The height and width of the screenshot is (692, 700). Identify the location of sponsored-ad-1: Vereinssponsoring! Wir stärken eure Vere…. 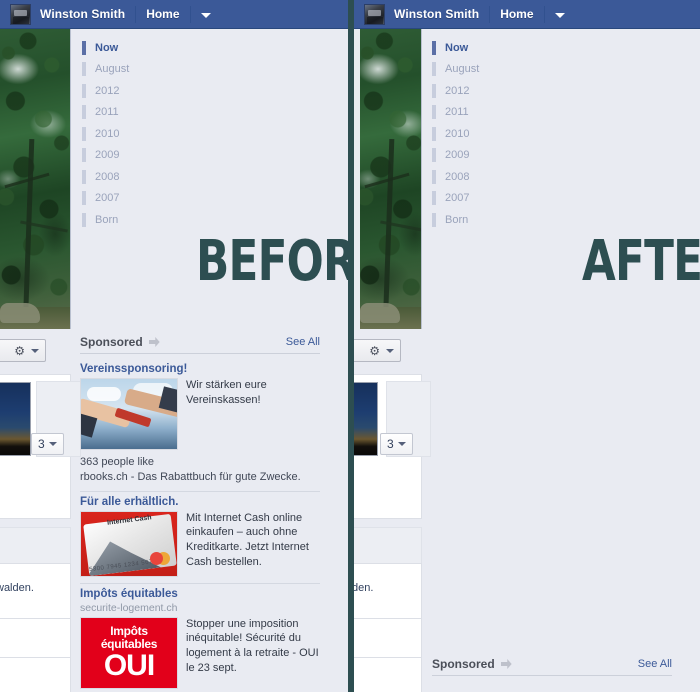
(200, 425).